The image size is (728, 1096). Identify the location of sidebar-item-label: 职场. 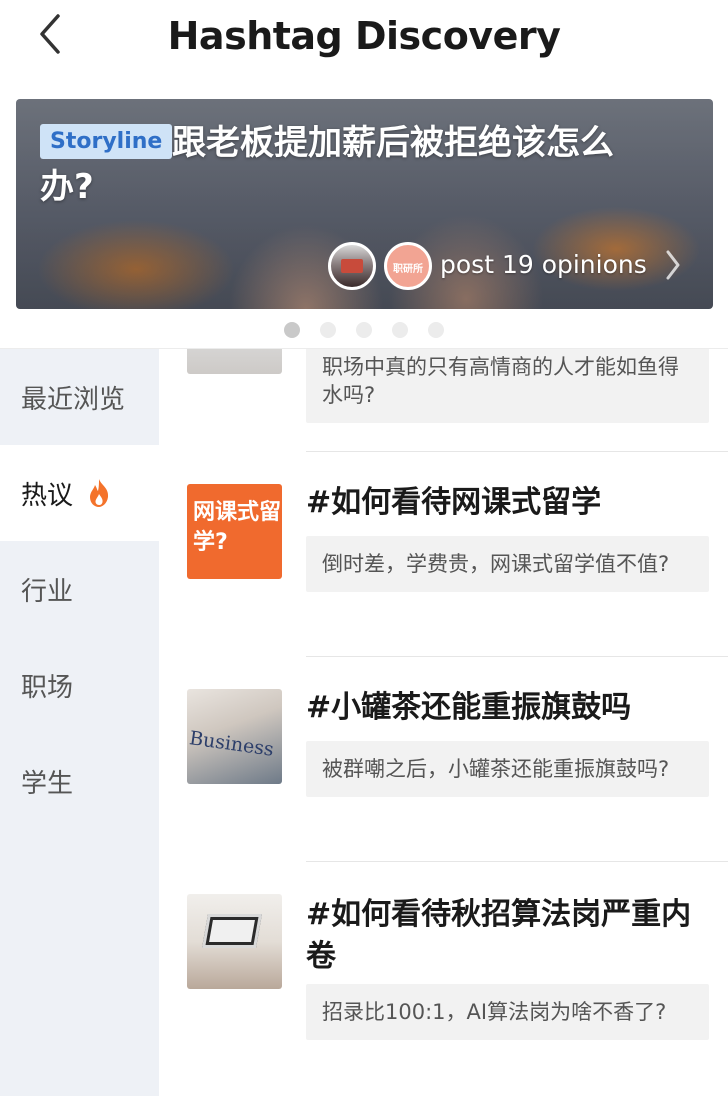
(47, 687).